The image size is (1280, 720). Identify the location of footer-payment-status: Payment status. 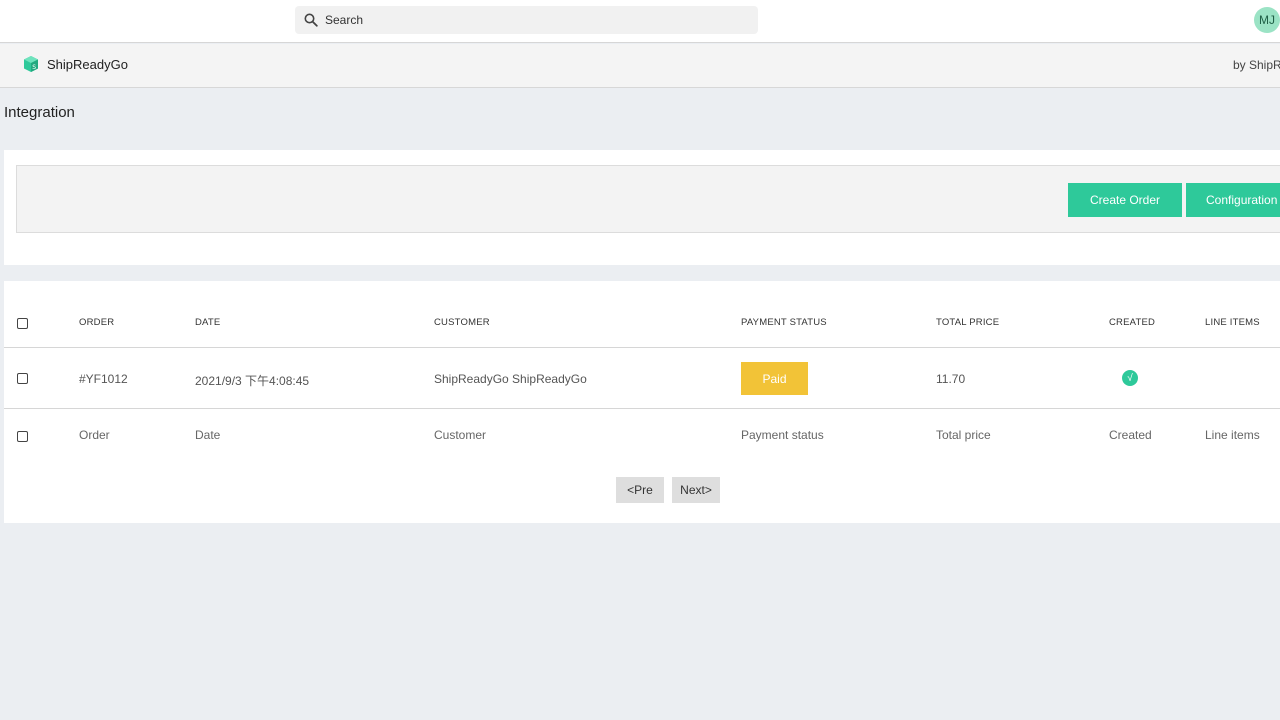
(782, 435).